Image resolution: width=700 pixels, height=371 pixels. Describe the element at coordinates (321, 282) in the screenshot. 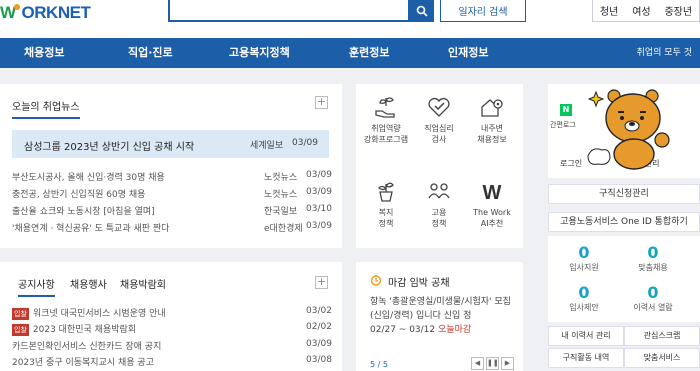

I see `notices-more-button: +` at that location.